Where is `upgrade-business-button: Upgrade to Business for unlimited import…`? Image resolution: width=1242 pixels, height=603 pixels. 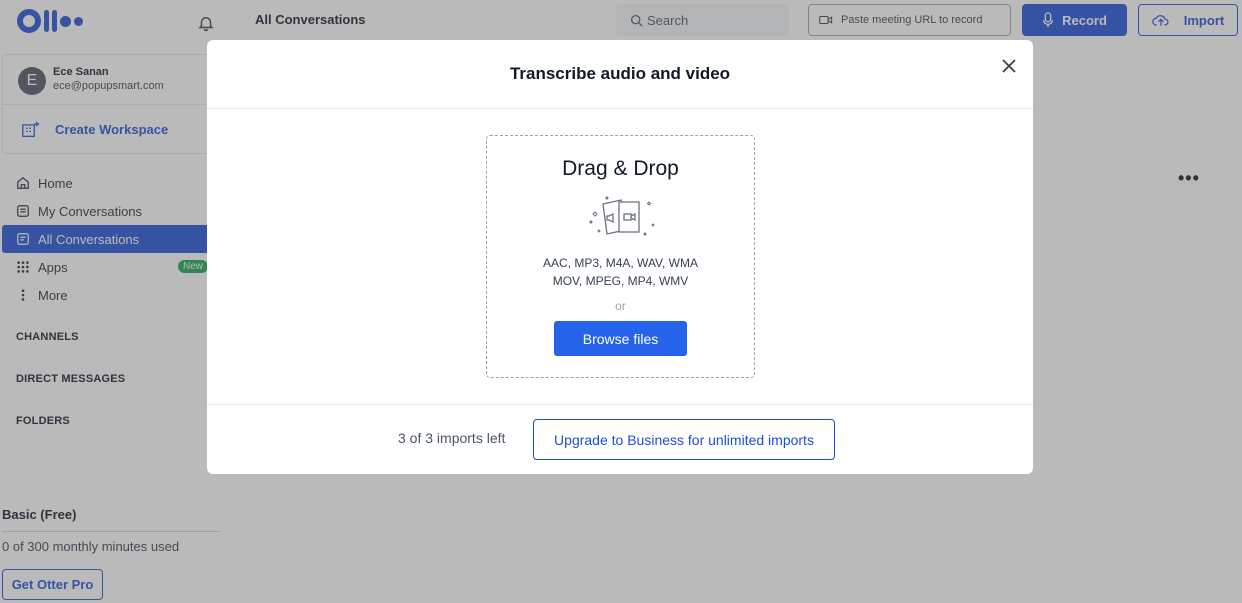
upgrade-business-button: Upgrade to Business for unlimited import… is located at coordinates (684, 439).